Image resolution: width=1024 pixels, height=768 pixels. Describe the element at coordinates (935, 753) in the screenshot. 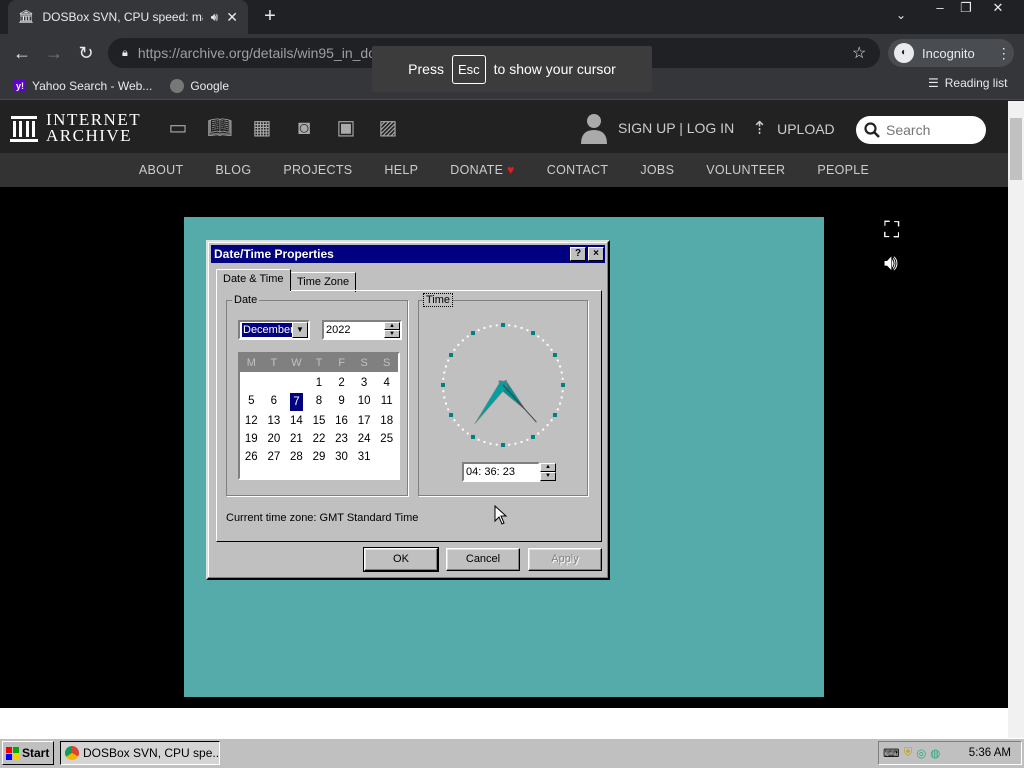

I see `volume-tray-icon: ◍` at that location.